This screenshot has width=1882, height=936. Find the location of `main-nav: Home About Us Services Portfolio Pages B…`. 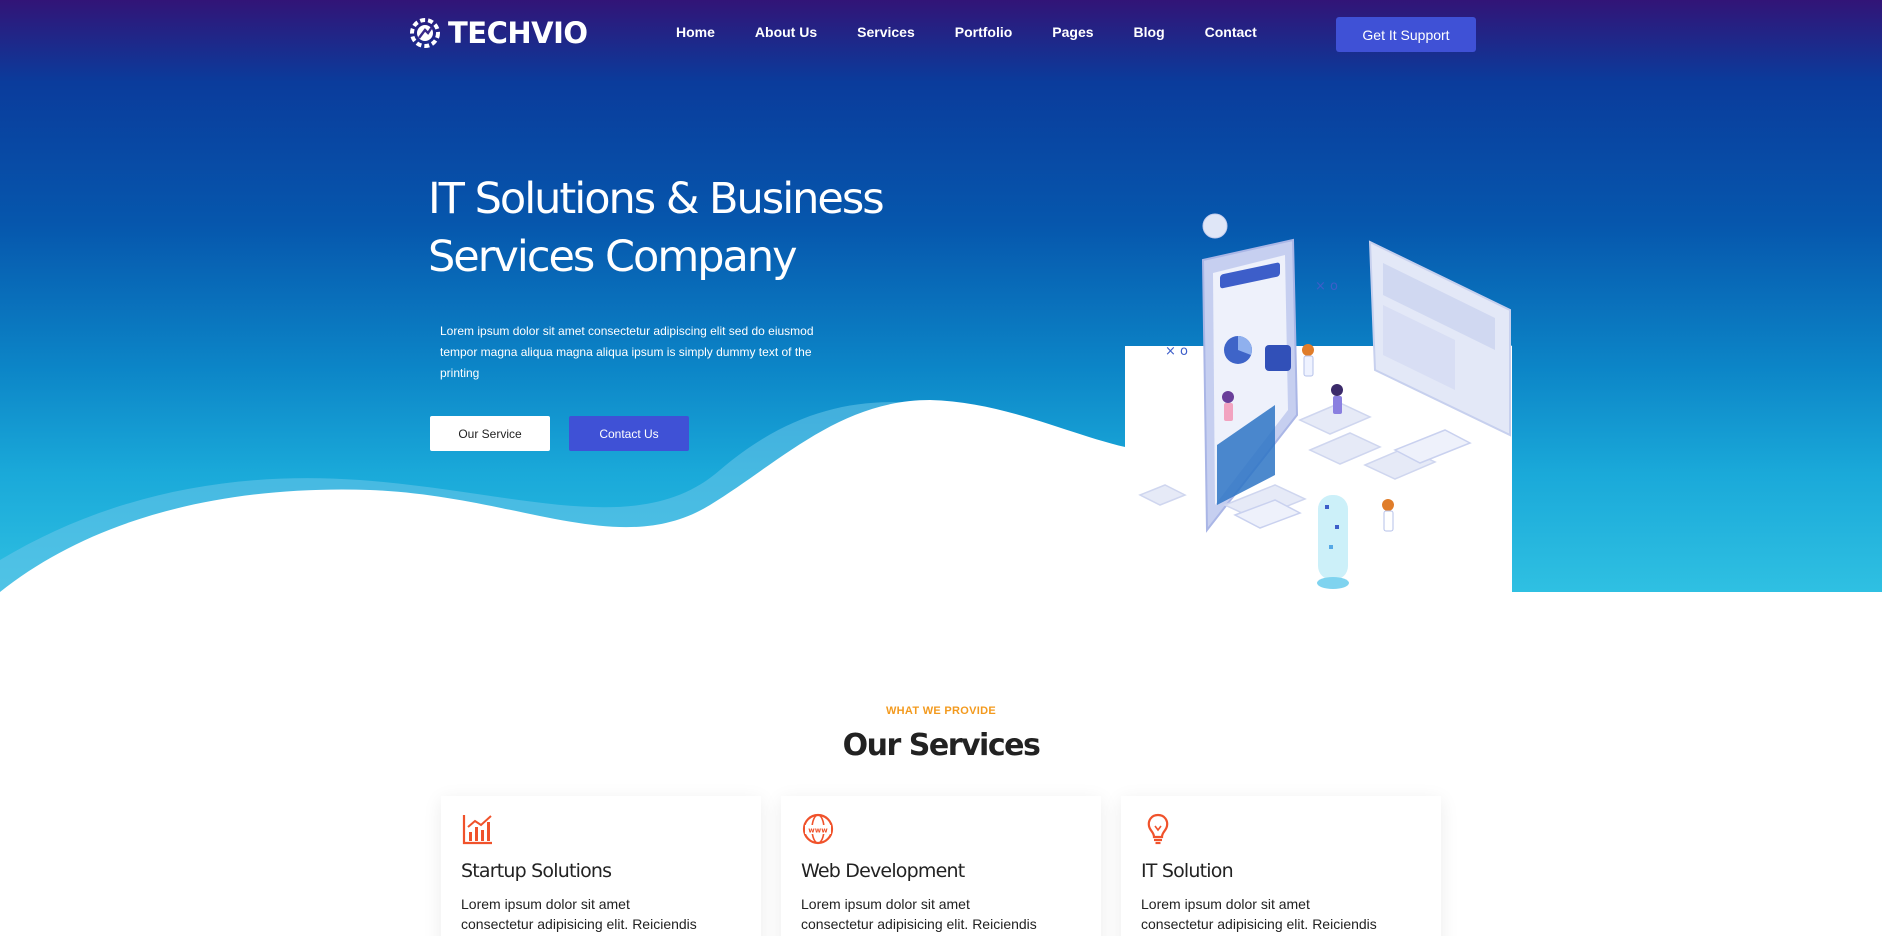

main-nav: Home About Us Services Portfolio Pages B… is located at coordinates (986, 32).